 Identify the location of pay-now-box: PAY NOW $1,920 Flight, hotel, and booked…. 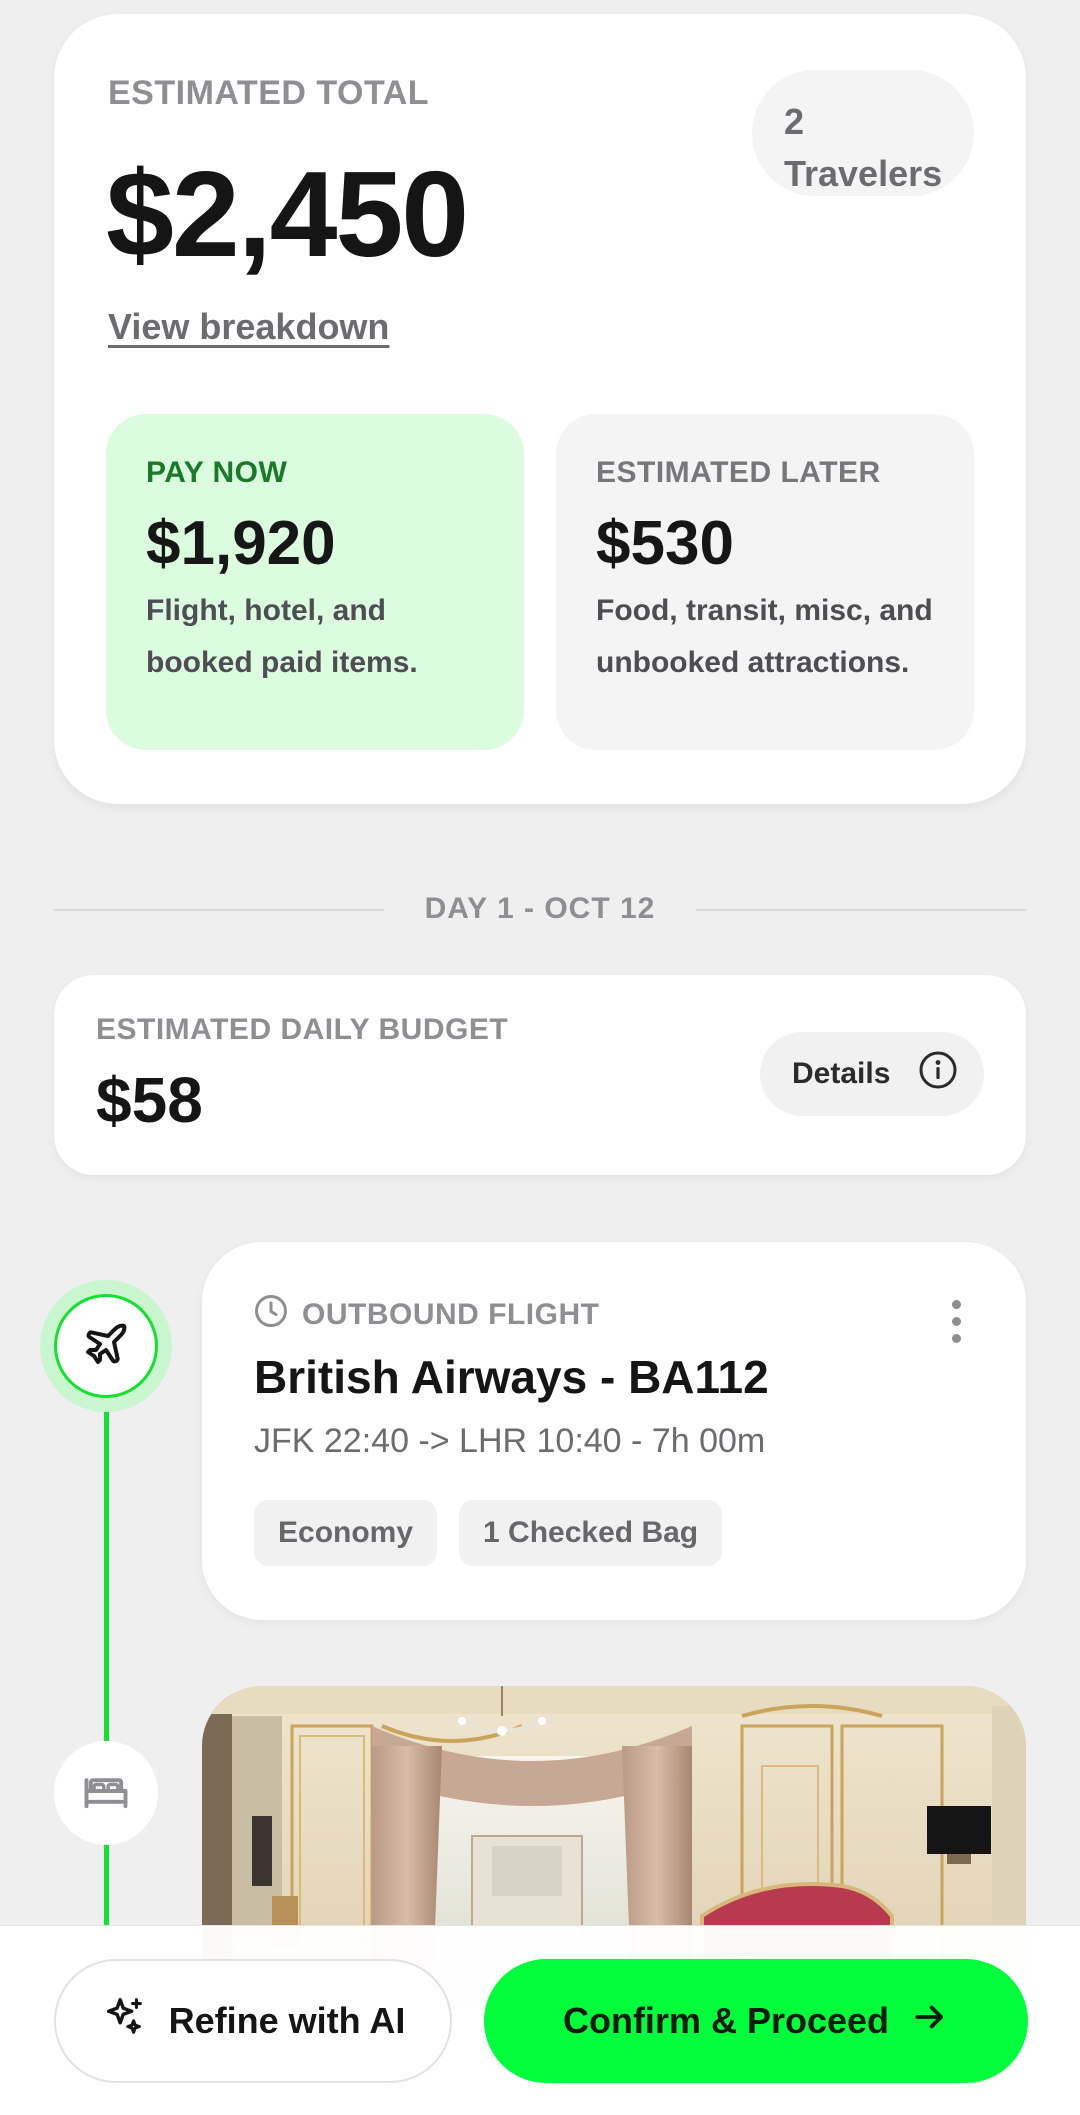
(315, 582).